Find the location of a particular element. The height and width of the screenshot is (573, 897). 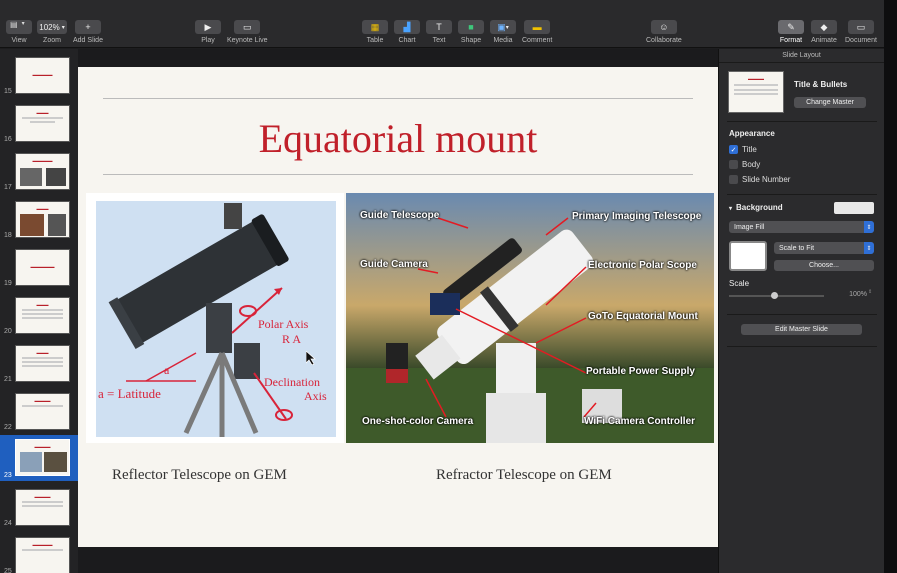

top-rule is located at coordinates (398, 98).